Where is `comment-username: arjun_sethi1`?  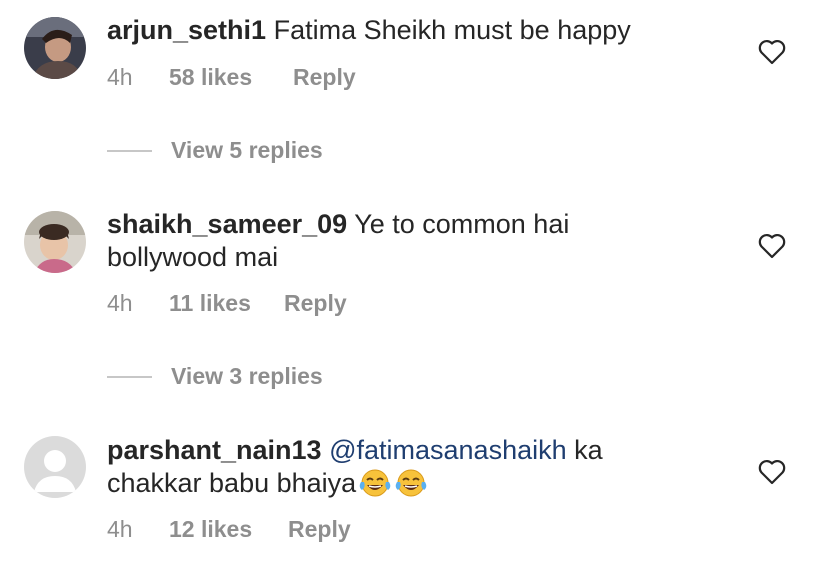 comment-username: arjun_sethi1 is located at coordinates (186, 30).